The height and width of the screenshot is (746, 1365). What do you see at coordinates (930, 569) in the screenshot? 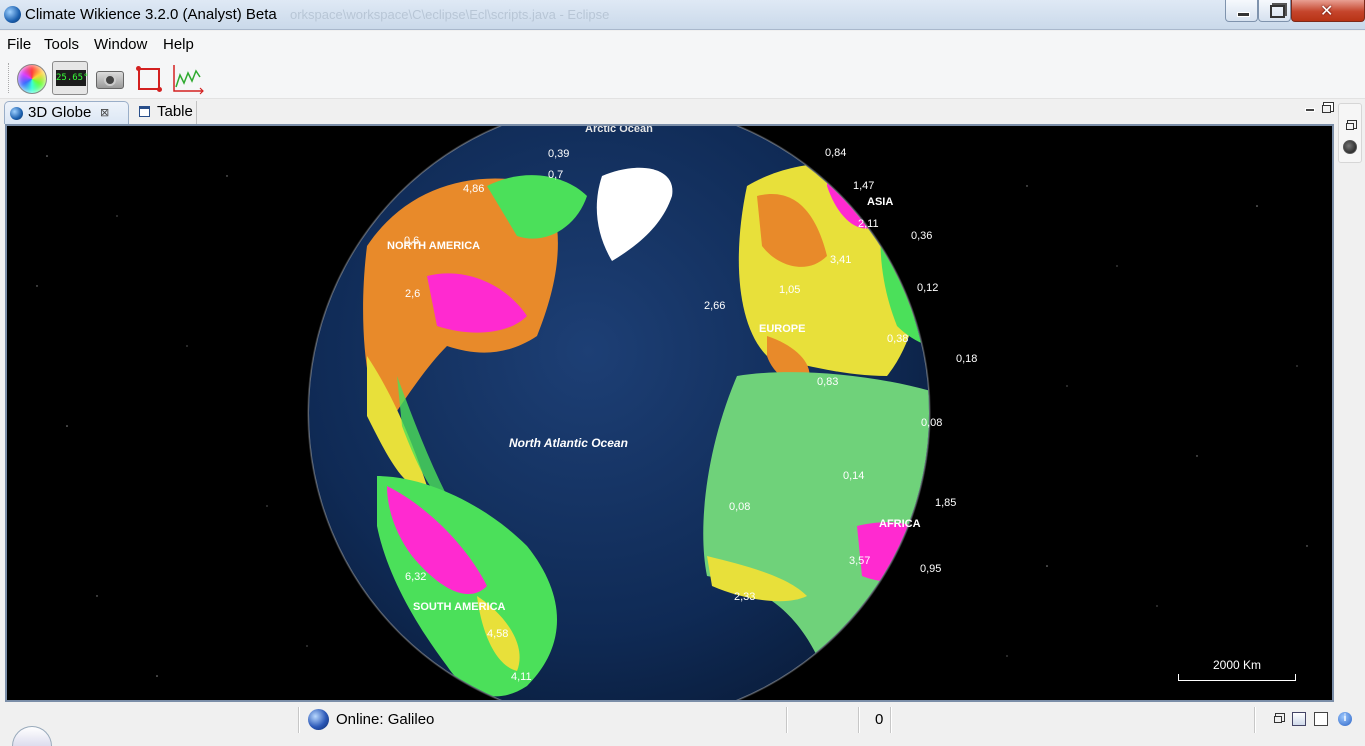
I see `value-label: 0,95` at bounding box center [930, 569].